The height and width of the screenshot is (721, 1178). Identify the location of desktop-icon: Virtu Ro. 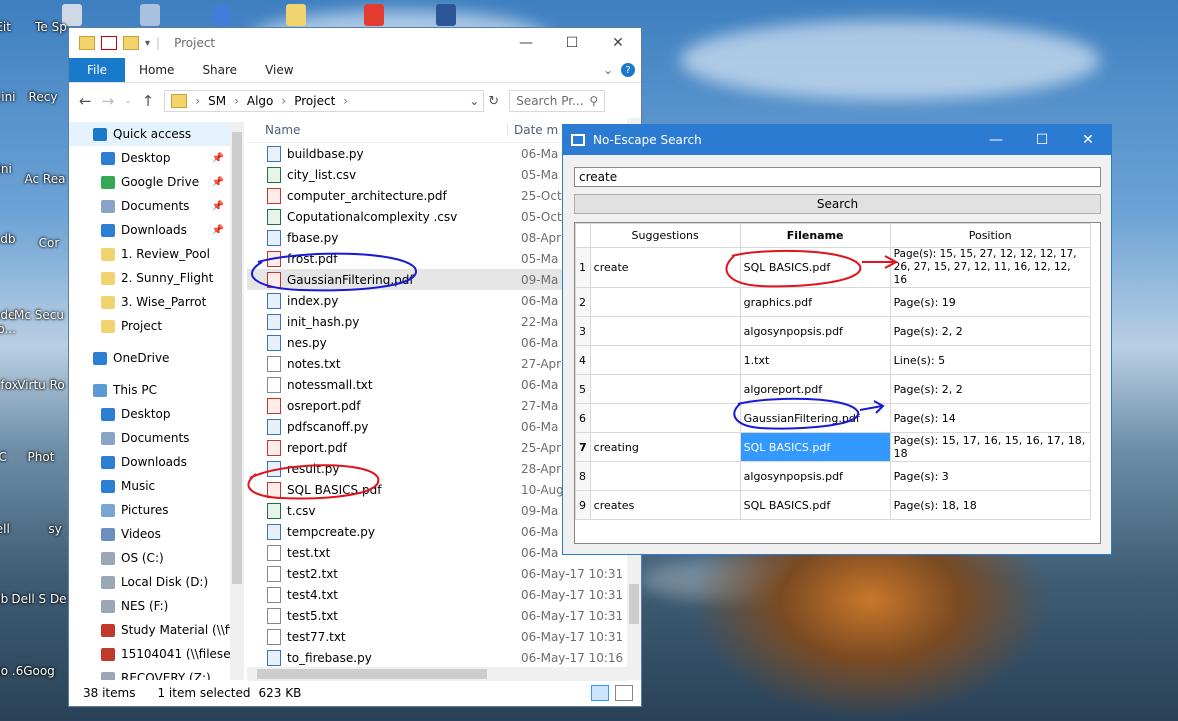
(41, 385).